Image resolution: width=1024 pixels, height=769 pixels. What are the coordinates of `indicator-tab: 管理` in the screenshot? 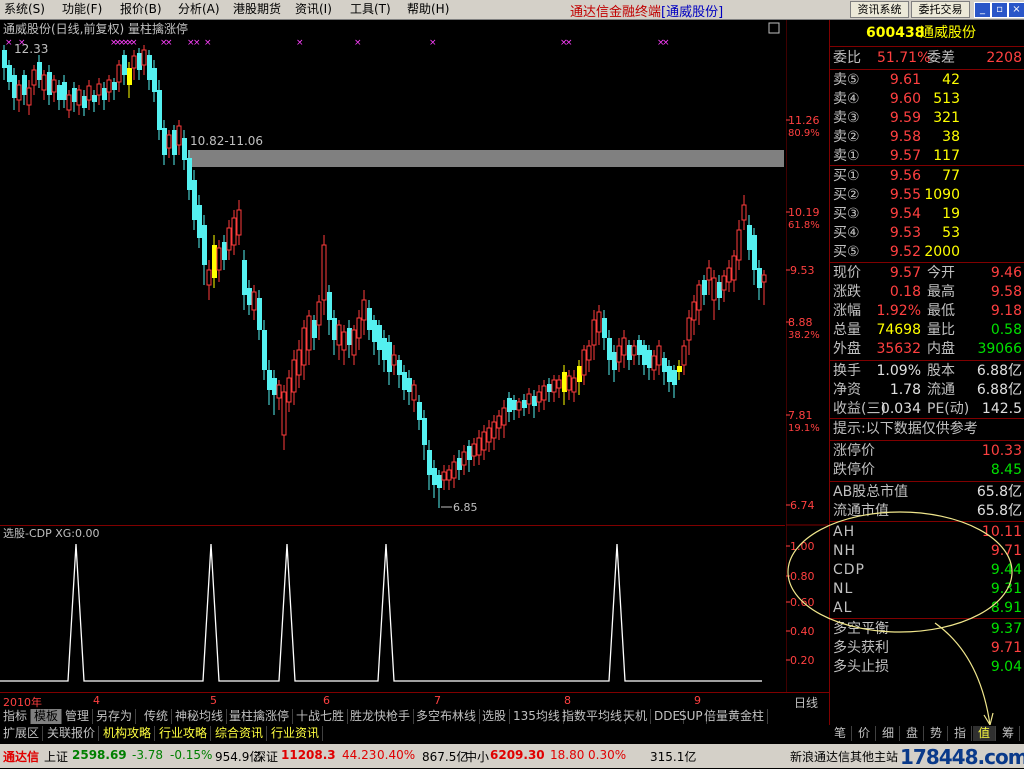 It's located at (78, 716).